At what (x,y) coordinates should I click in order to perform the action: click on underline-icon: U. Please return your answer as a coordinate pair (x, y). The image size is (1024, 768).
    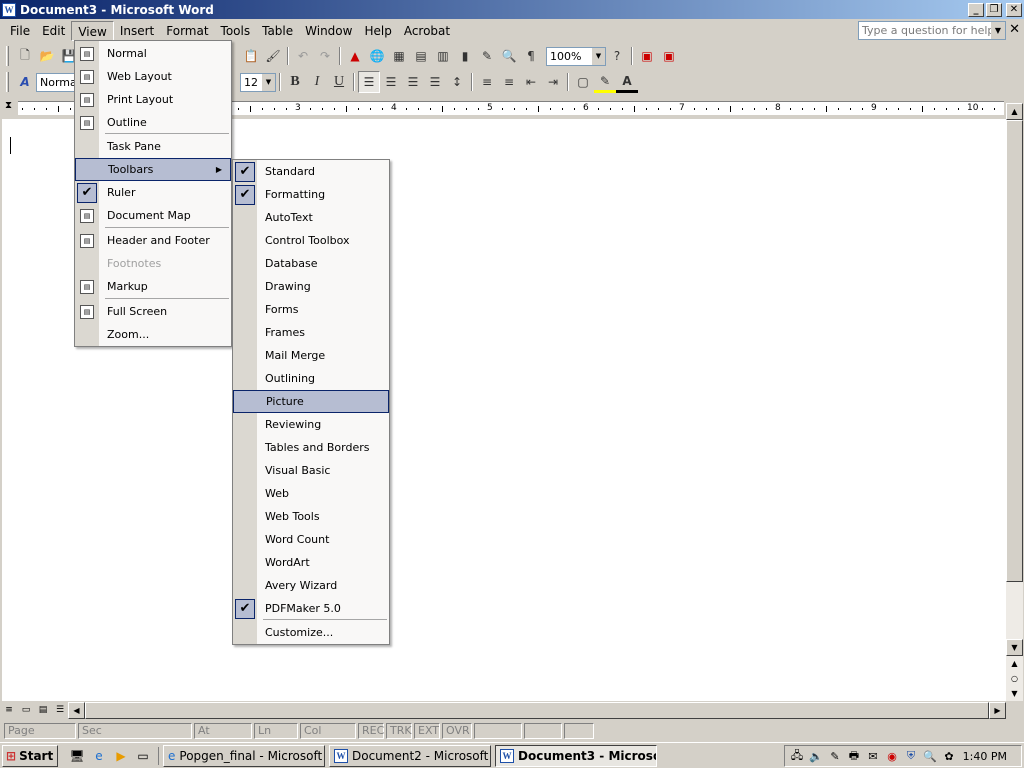
    Looking at the image, I should click on (339, 82).